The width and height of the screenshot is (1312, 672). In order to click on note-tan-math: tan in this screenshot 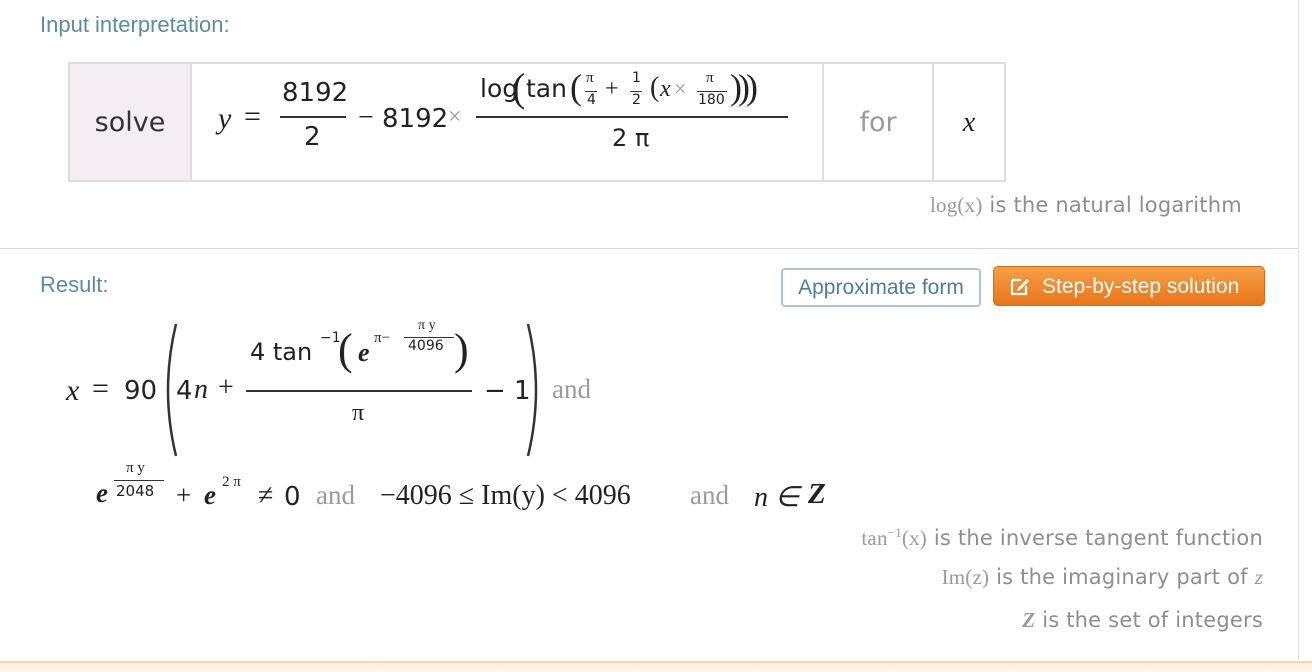, I will do `click(874, 538)`.